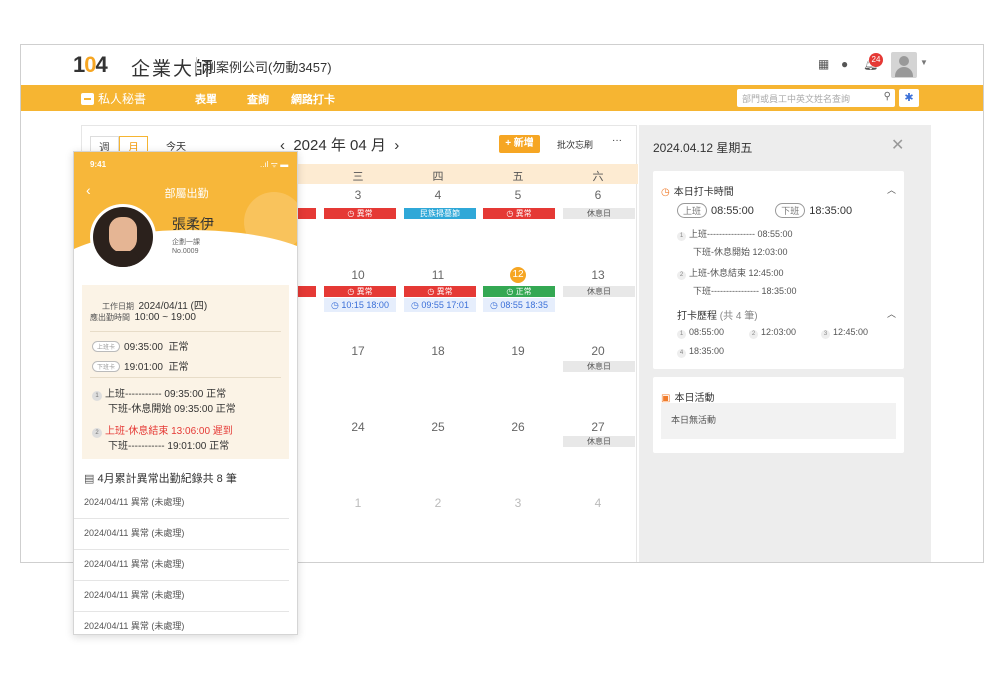  What do you see at coordinates (193, 224) in the screenshot?
I see `employee-name: 張柔伊` at bounding box center [193, 224].